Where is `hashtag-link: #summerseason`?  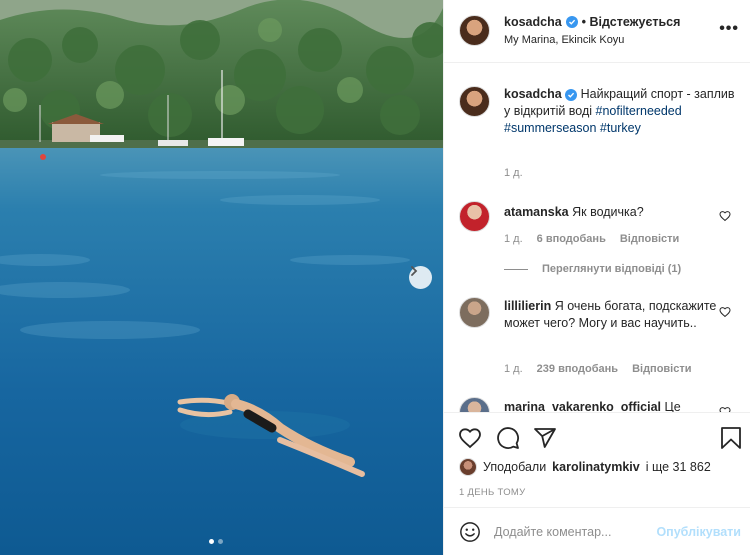
hashtag-link: #summerseason is located at coordinates (550, 128).